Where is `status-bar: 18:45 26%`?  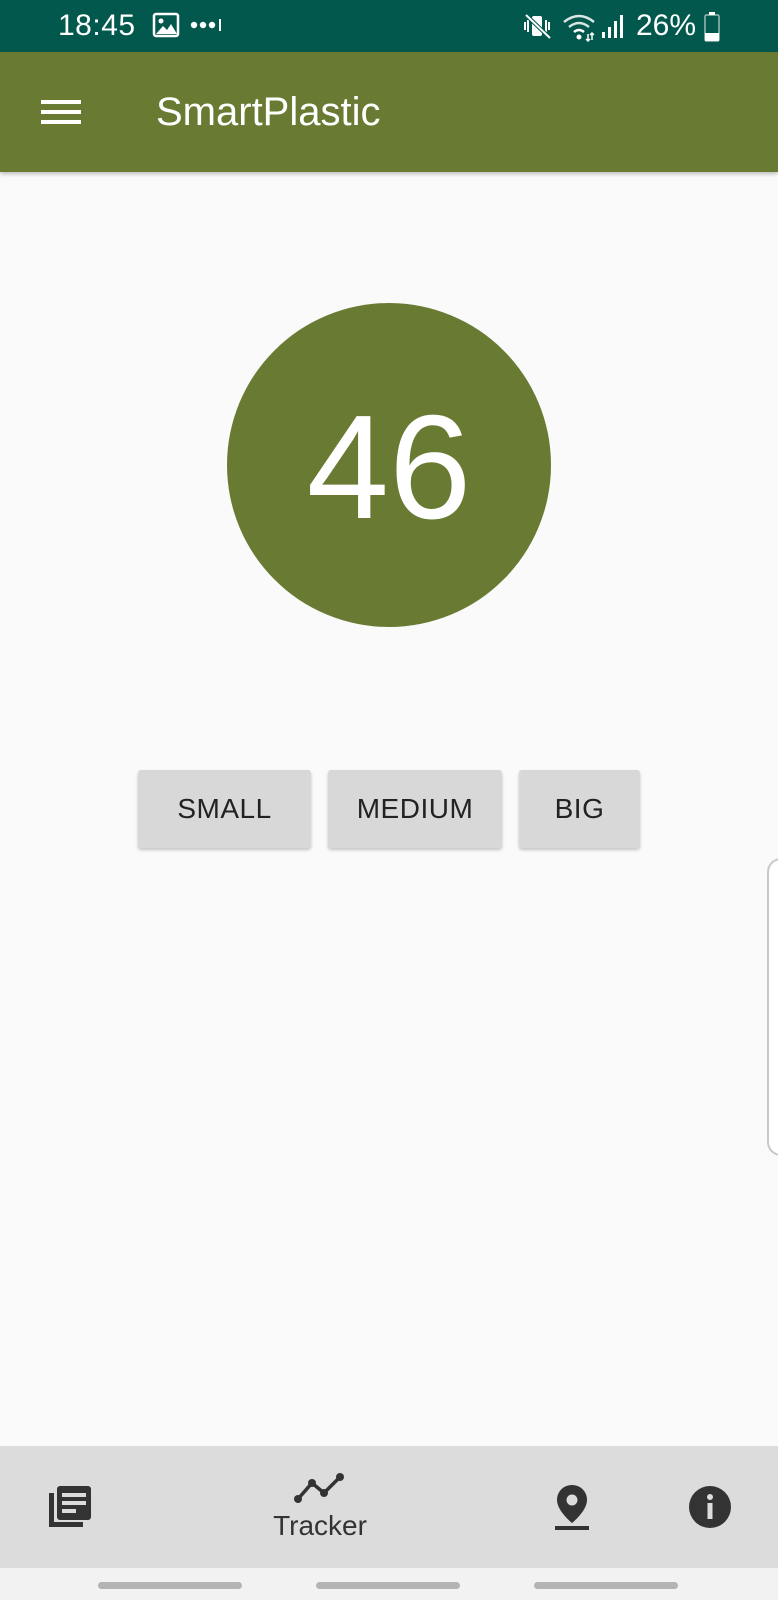
status-bar: 18:45 26% is located at coordinates (389, 26).